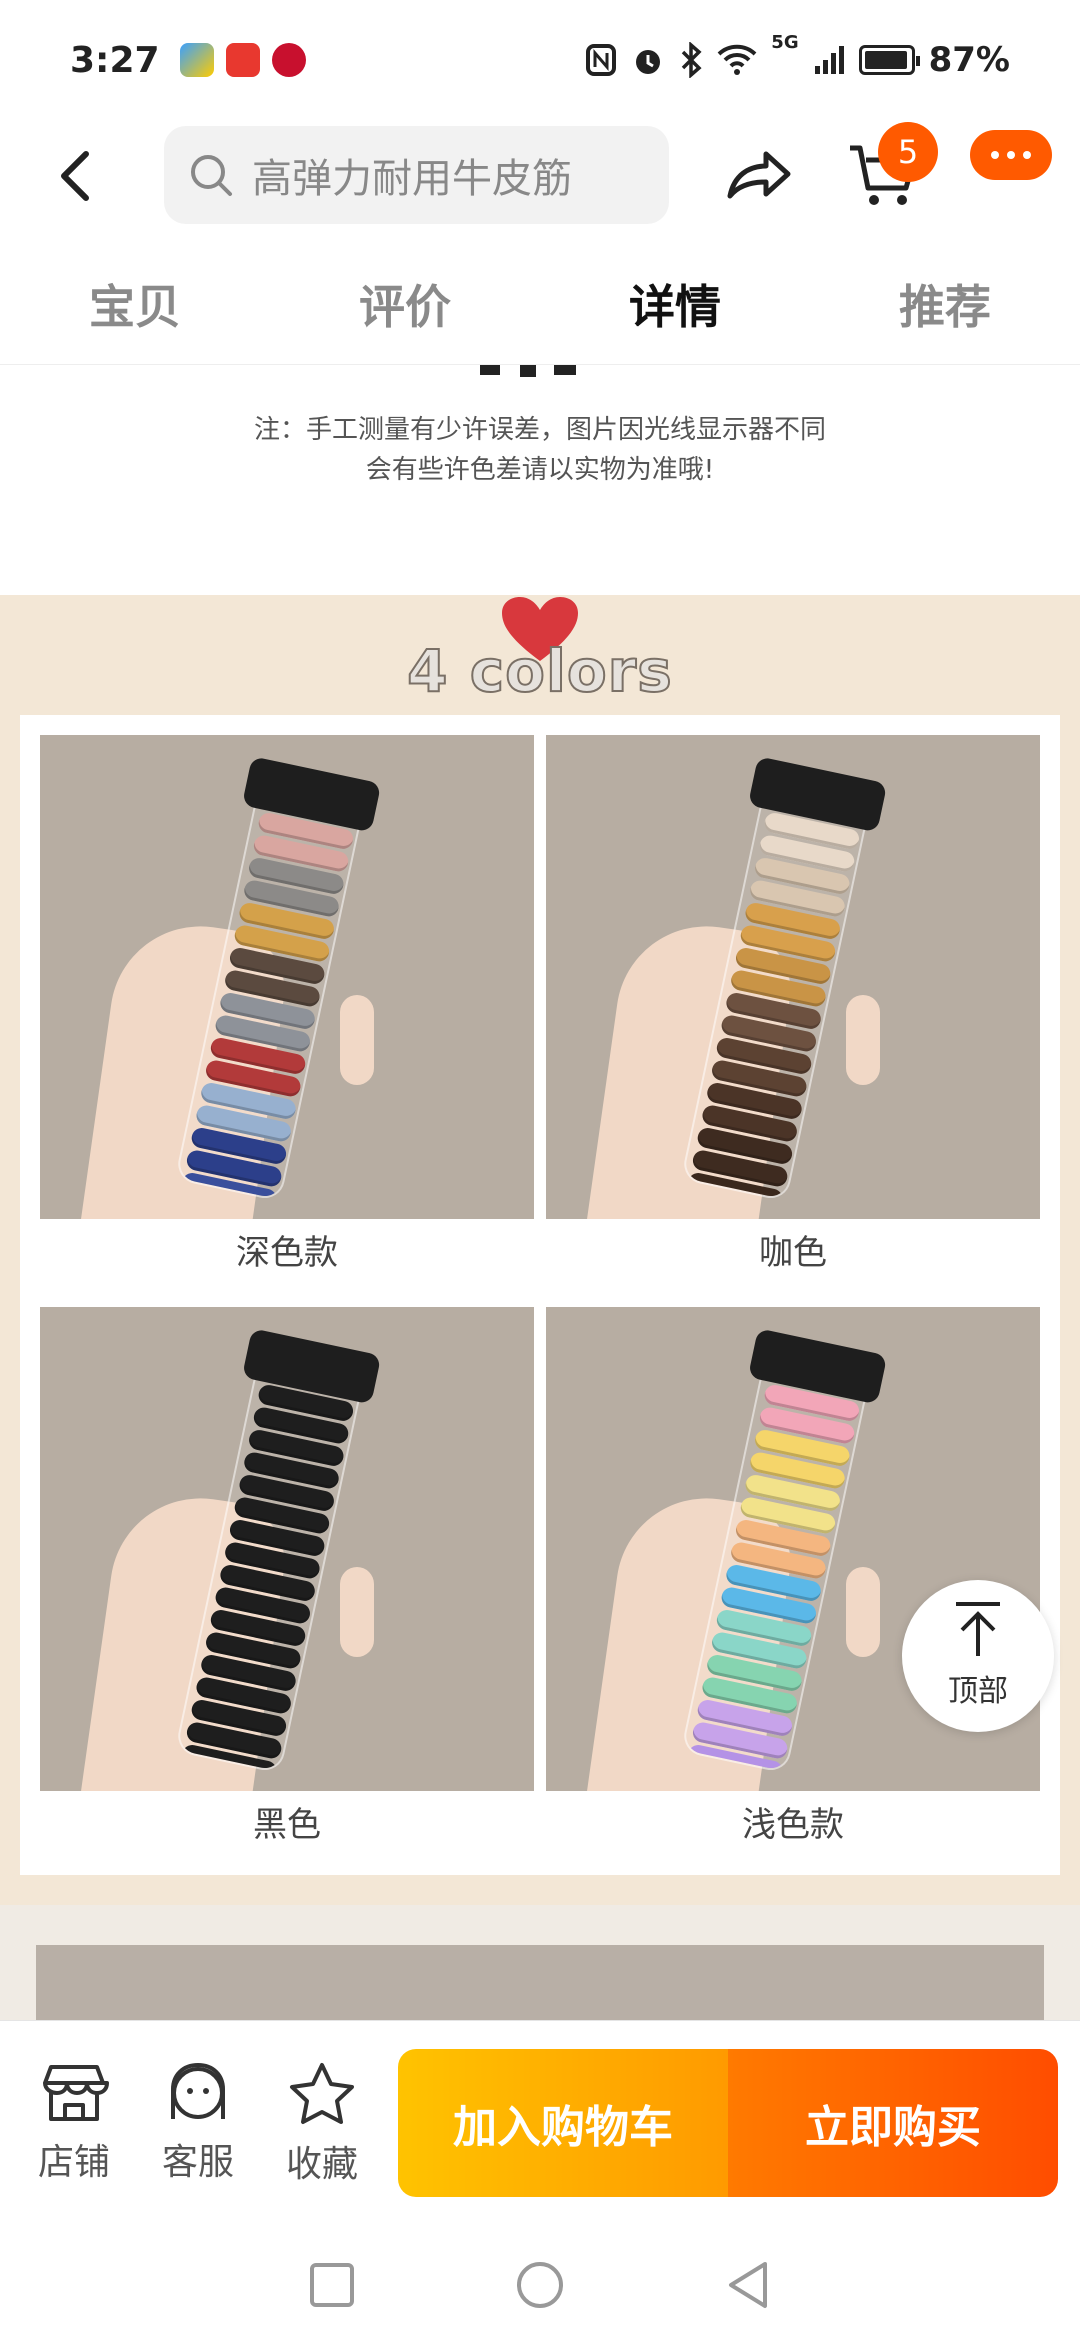 The width and height of the screenshot is (1080, 2340). I want to click on favorite-button: 收藏, so click(322, 2124).